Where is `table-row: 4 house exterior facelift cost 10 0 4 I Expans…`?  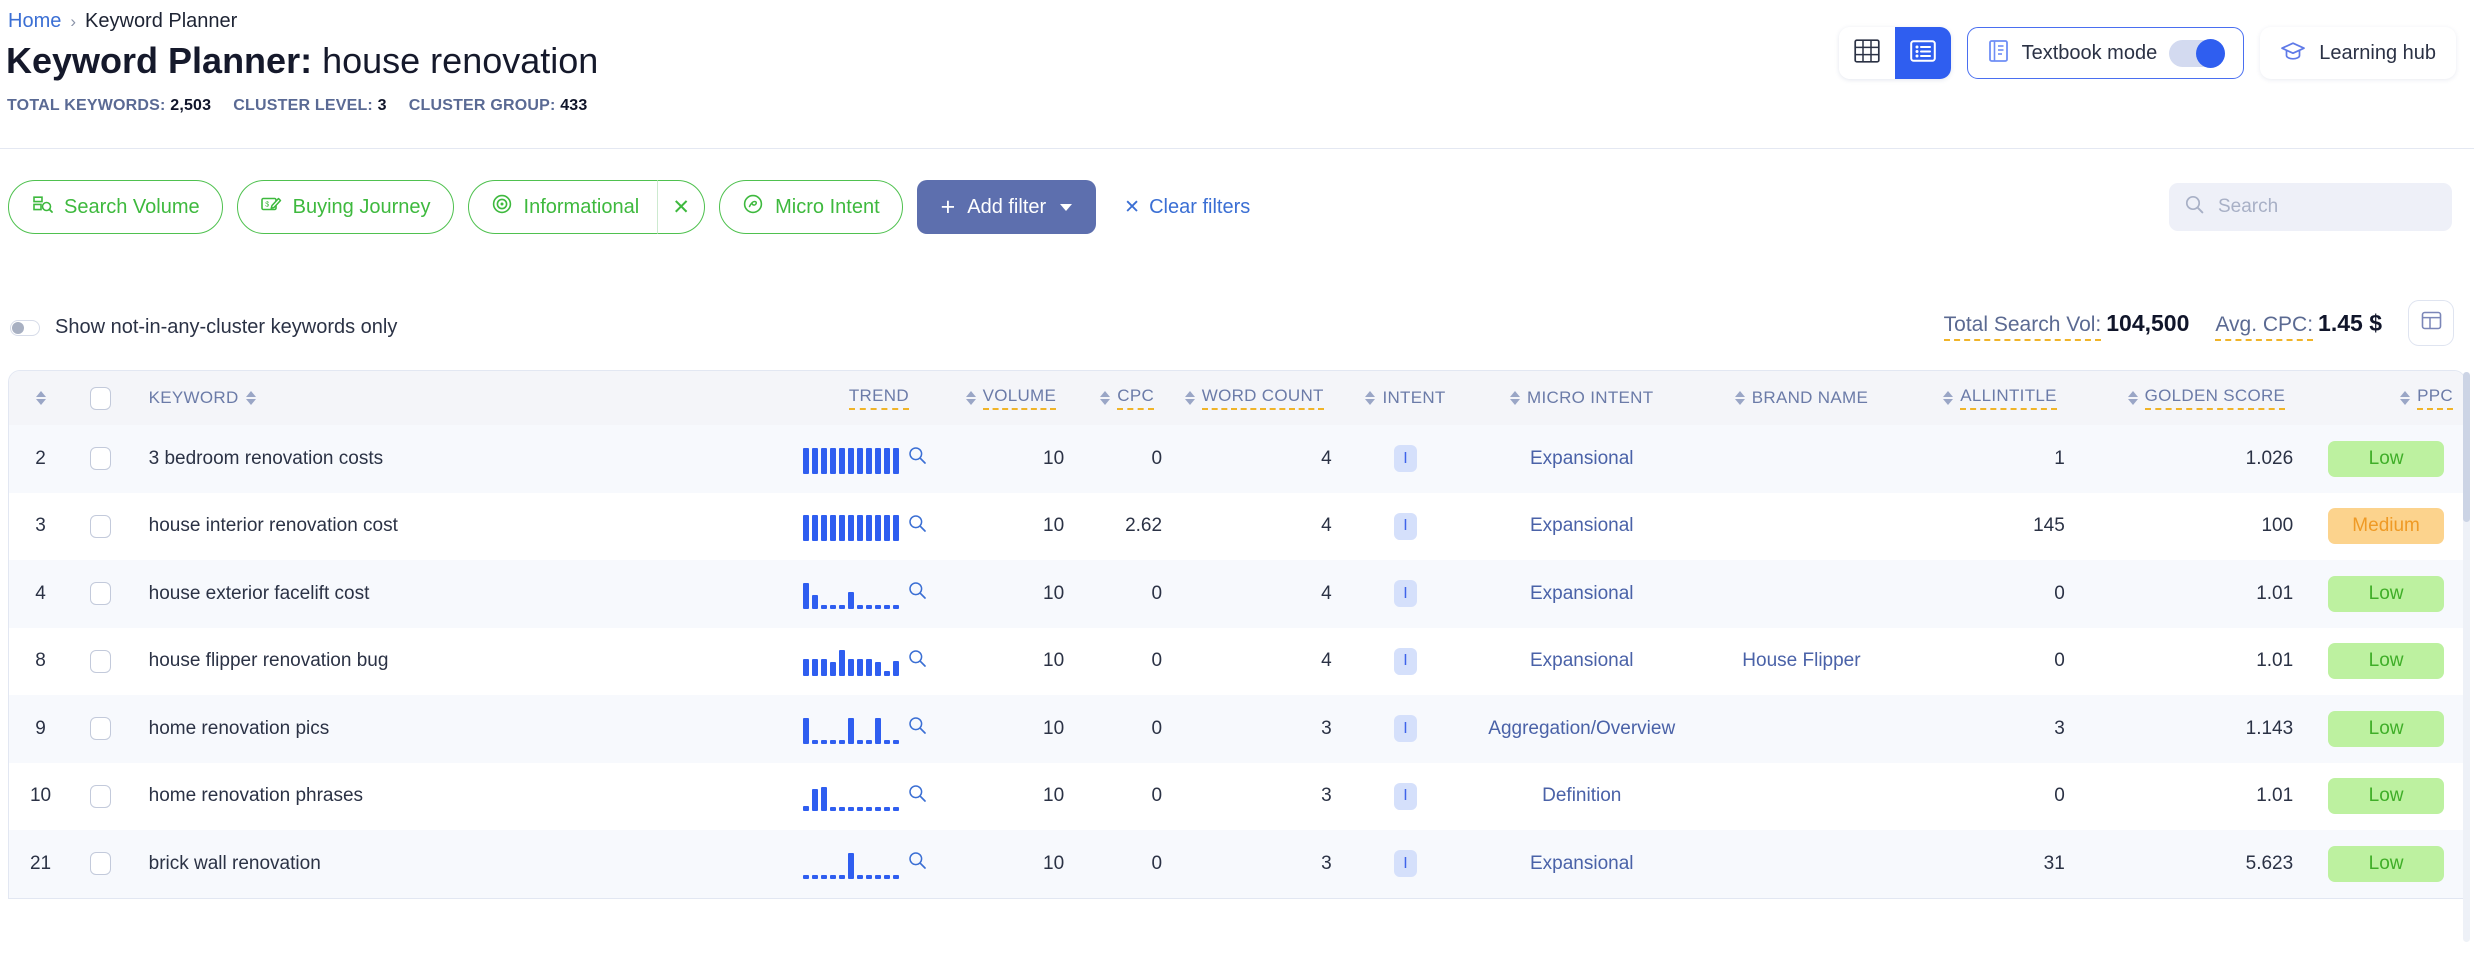 table-row: 4 house exterior facelift cost 10 0 4 I Expans… is located at coordinates (1237, 594).